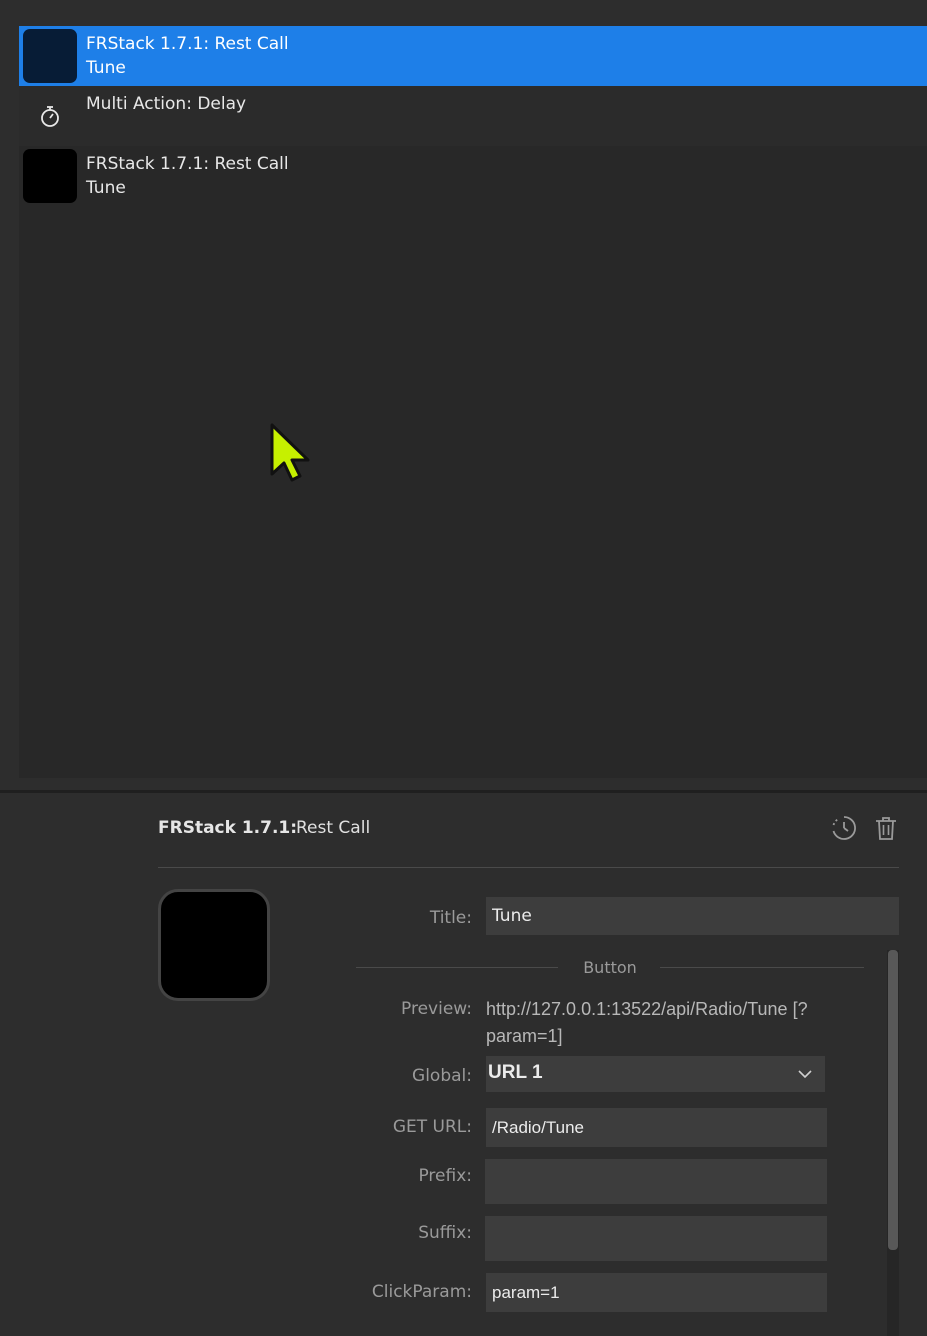 The image size is (927, 1336). I want to click on header-divider, so click(528, 867).